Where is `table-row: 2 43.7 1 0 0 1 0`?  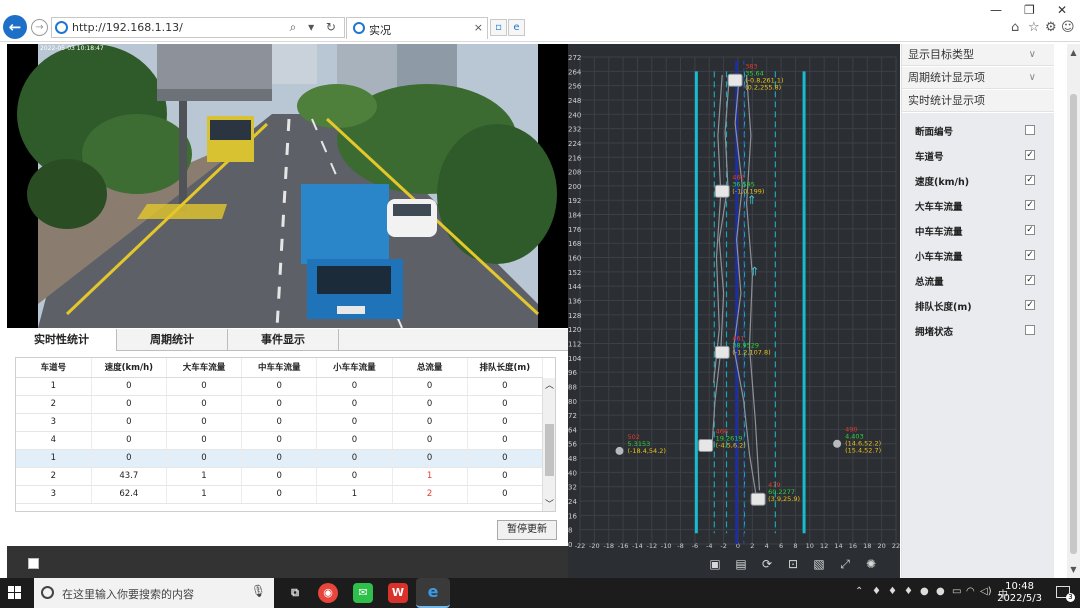 table-row: 2 43.7 1 0 0 1 0 is located at coordinates (280, 476).